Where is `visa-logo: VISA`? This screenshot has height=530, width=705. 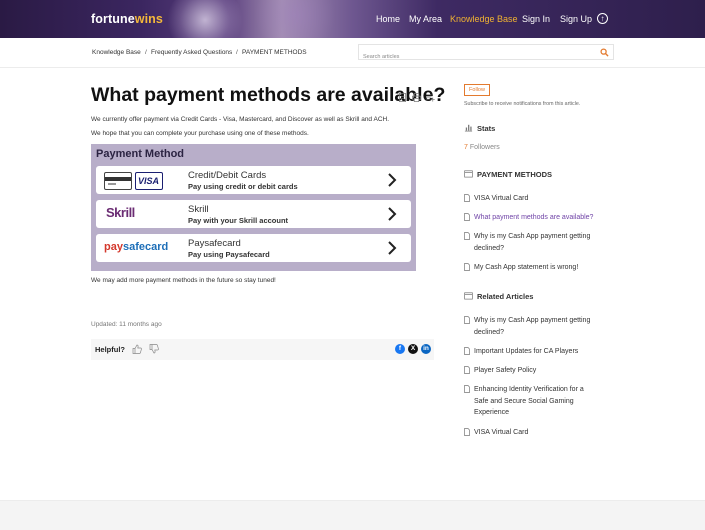
visa-logo: VISA is located at coordinates (149, 181).